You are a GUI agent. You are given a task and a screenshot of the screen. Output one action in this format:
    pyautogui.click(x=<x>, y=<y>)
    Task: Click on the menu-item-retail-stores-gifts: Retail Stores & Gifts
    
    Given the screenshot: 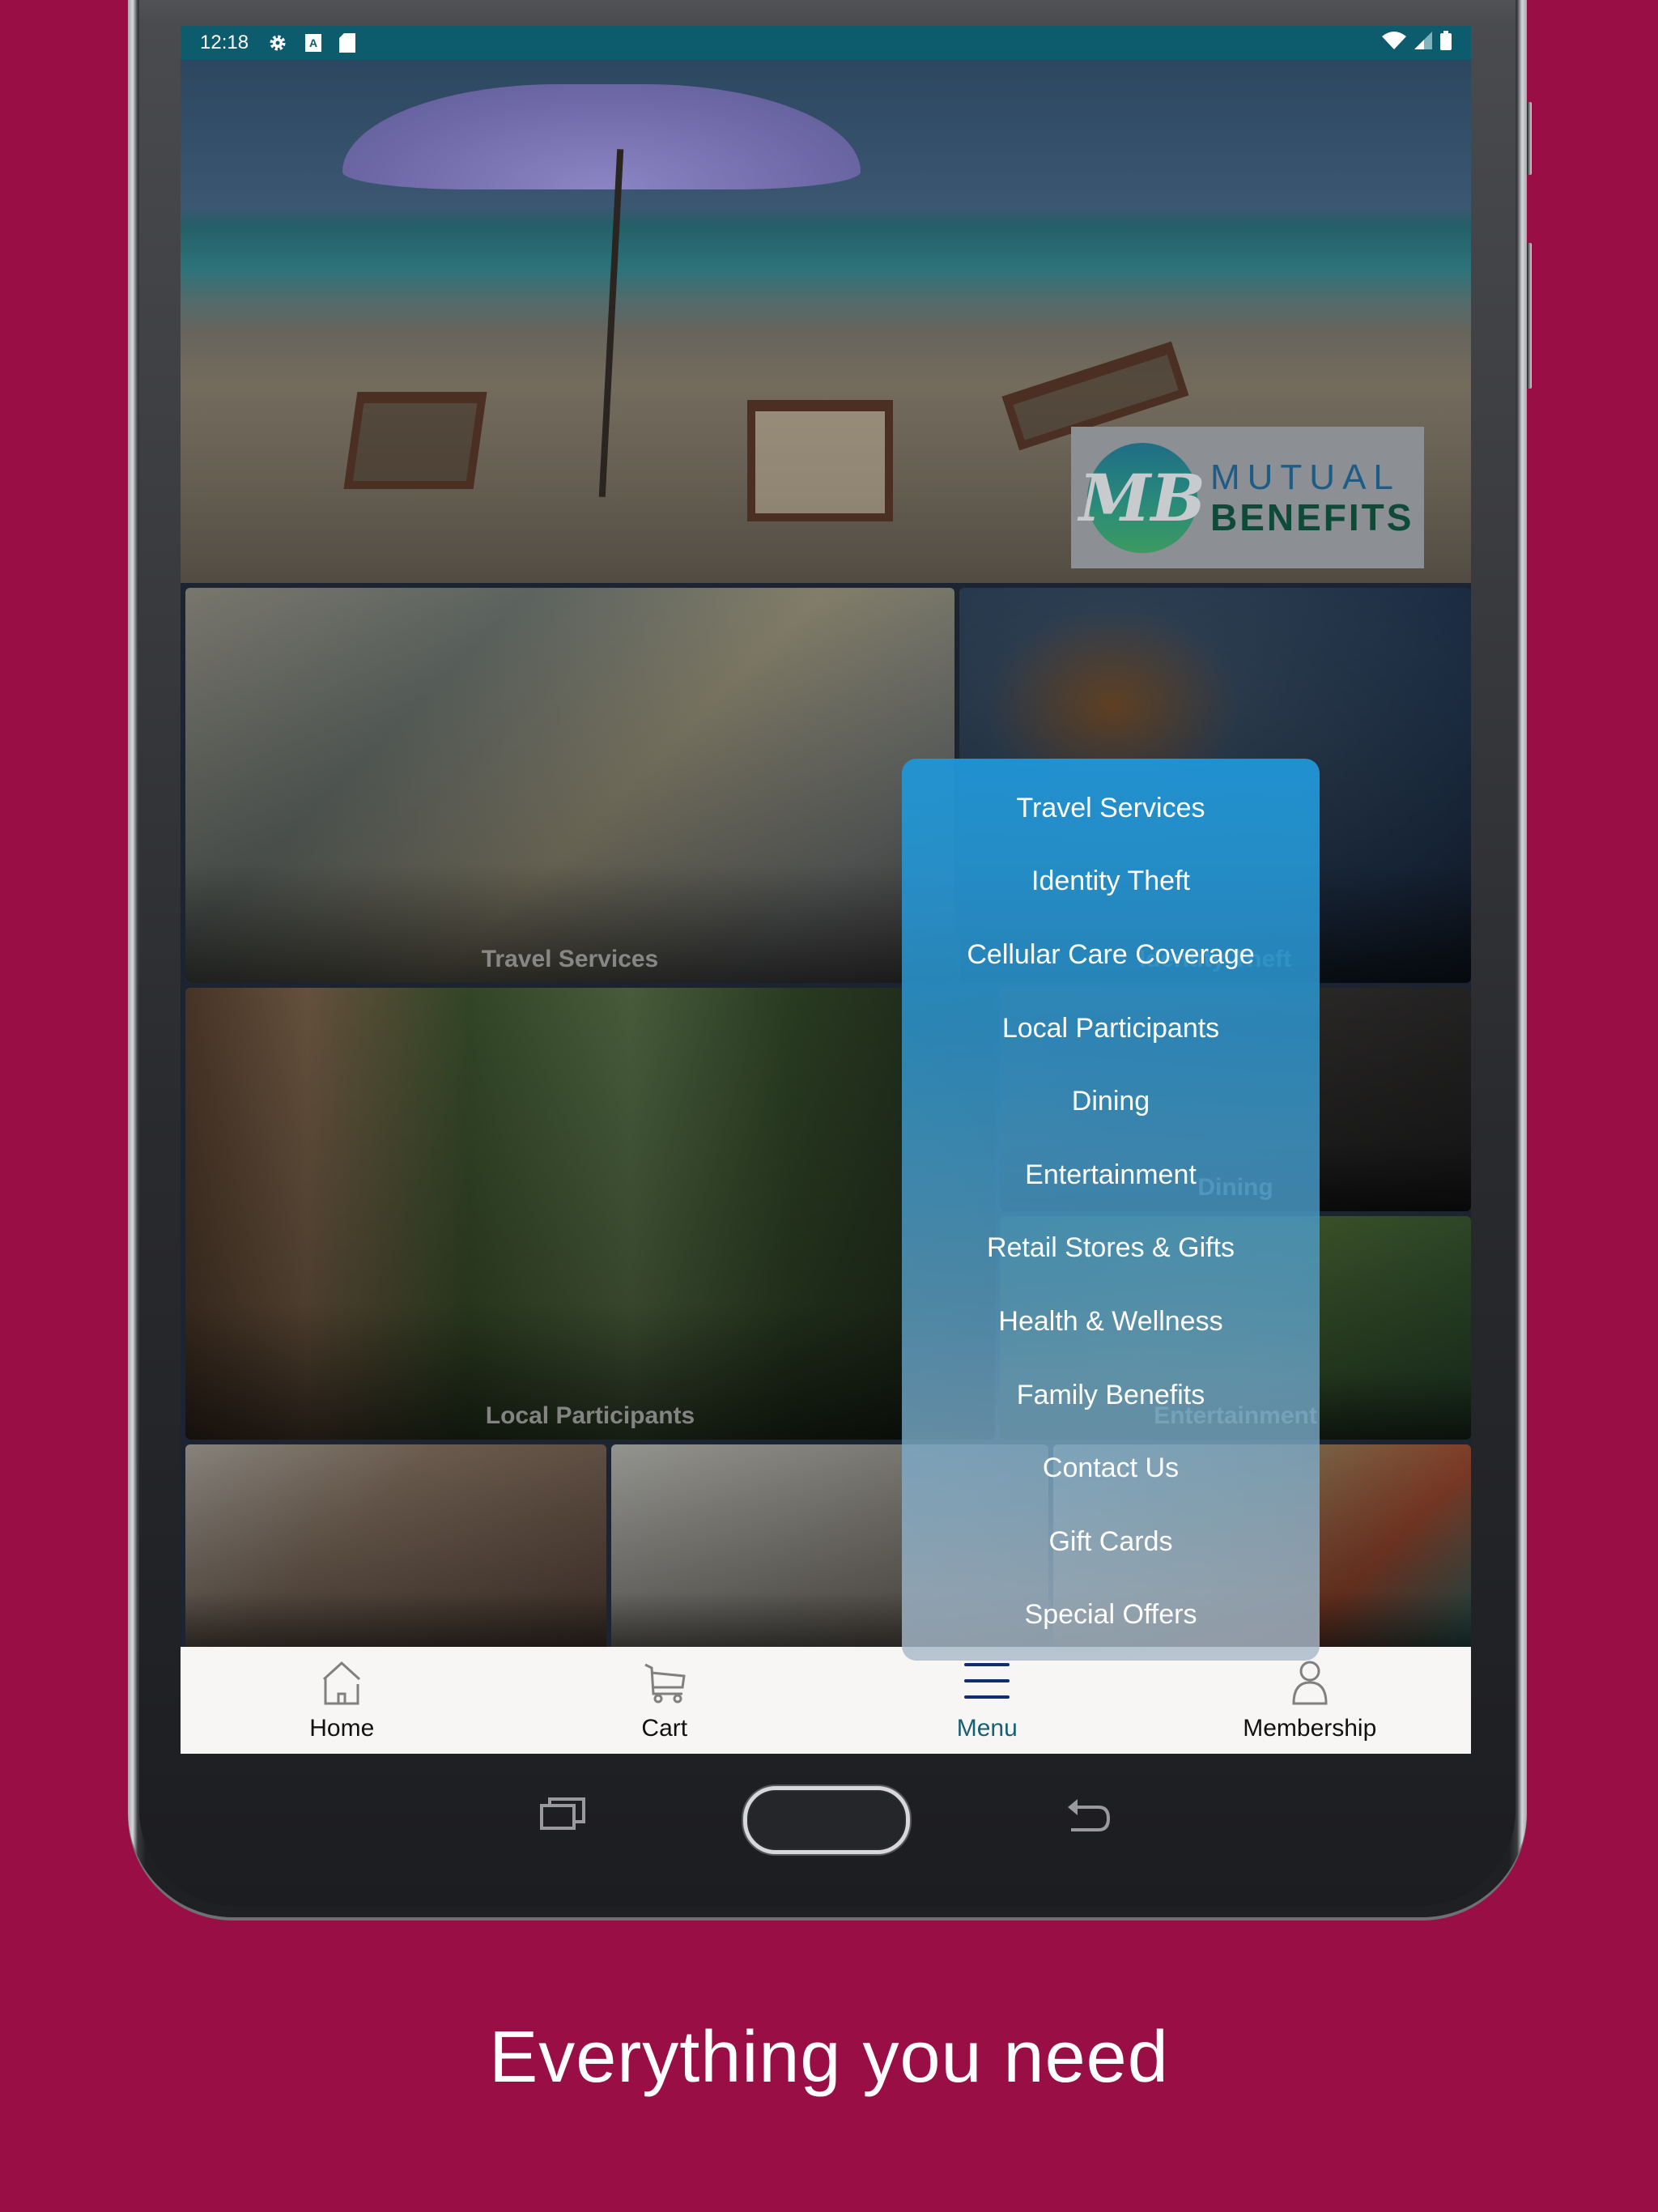 What is the action you would take?
    pyautogui.click(x=1111, y=1249)
    